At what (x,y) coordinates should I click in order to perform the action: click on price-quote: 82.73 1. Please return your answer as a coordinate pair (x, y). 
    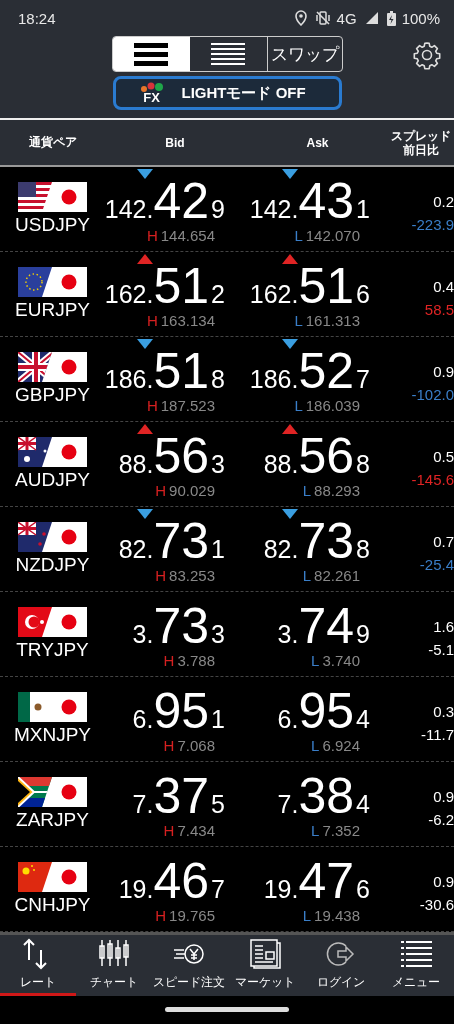
    Looking at the image, I should click on (171, 540).